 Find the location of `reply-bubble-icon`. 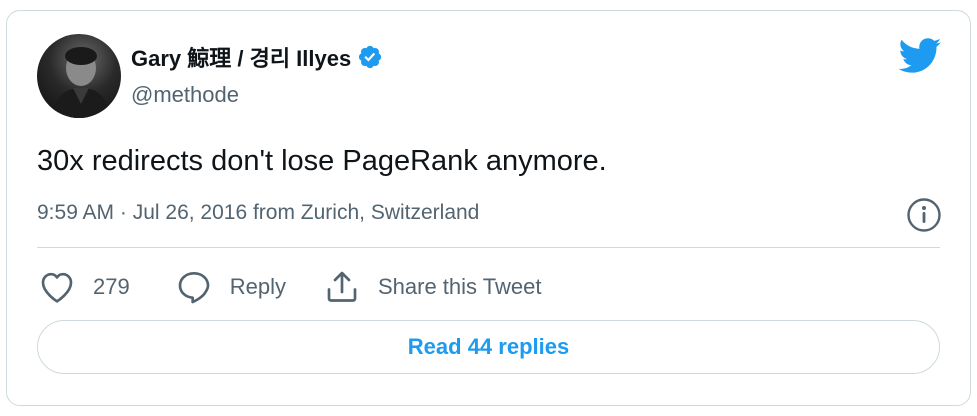

reply-bubble-icon is located at coordinates (194, 288).